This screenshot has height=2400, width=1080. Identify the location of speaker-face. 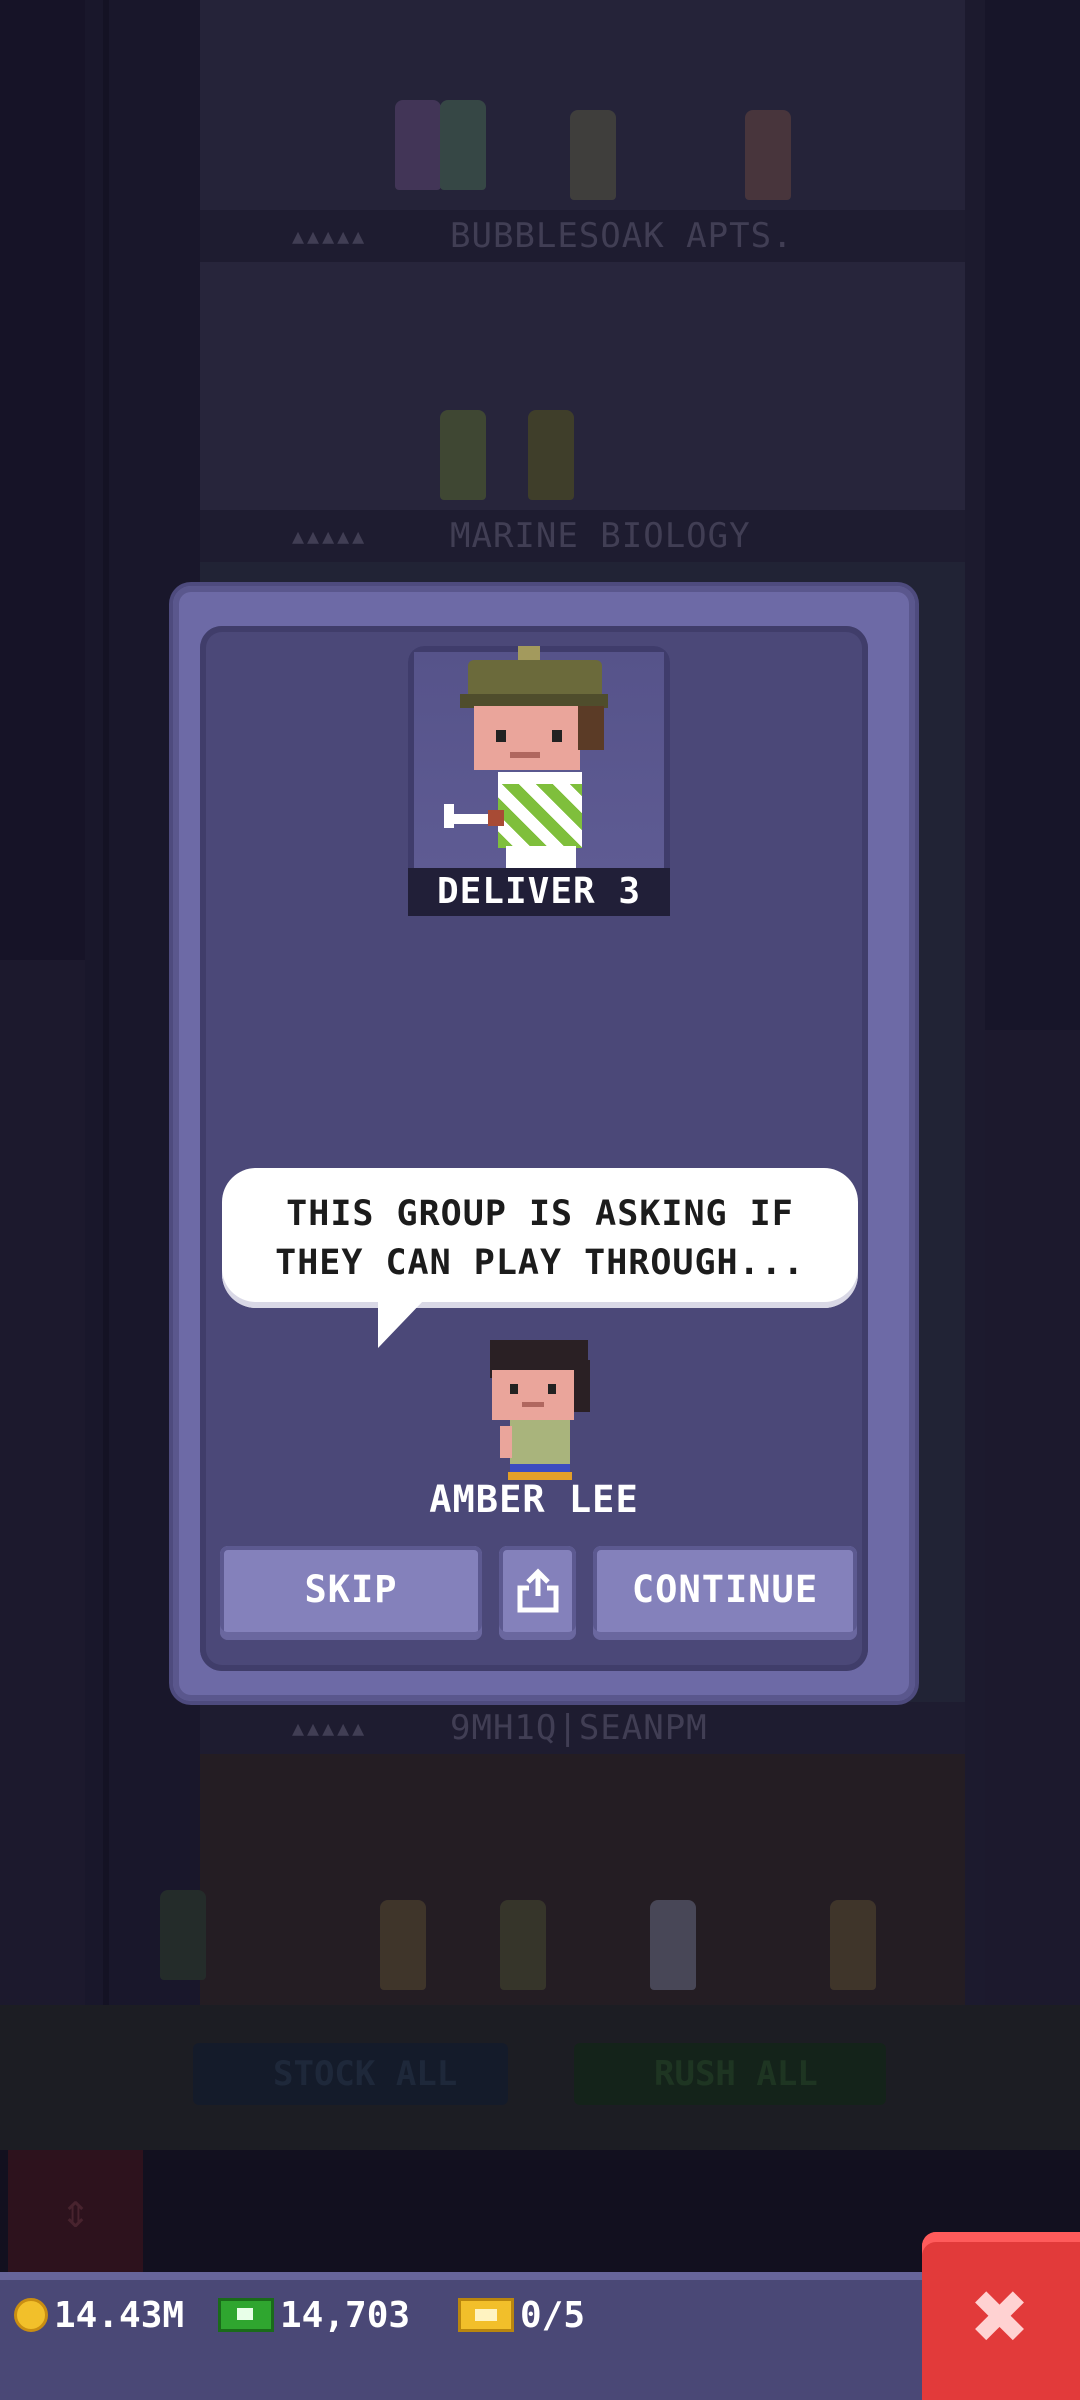
(533, 1395).